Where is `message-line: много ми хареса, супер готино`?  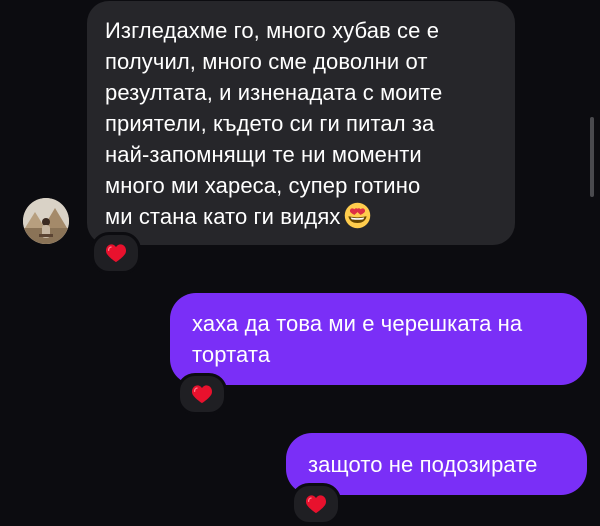
message-line: много ми хареса, супер готино is located at coordinates (263, 185).